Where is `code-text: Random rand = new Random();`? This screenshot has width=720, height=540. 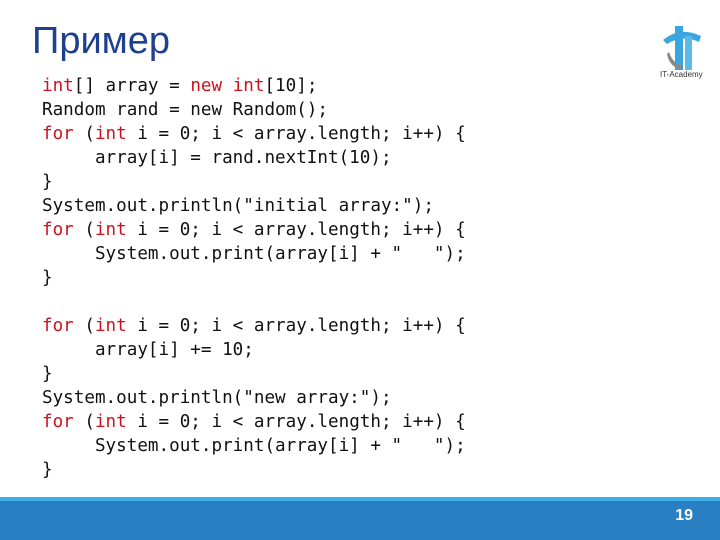
code-text: Random rand = new Random(); is located at coordinates (185, 110).